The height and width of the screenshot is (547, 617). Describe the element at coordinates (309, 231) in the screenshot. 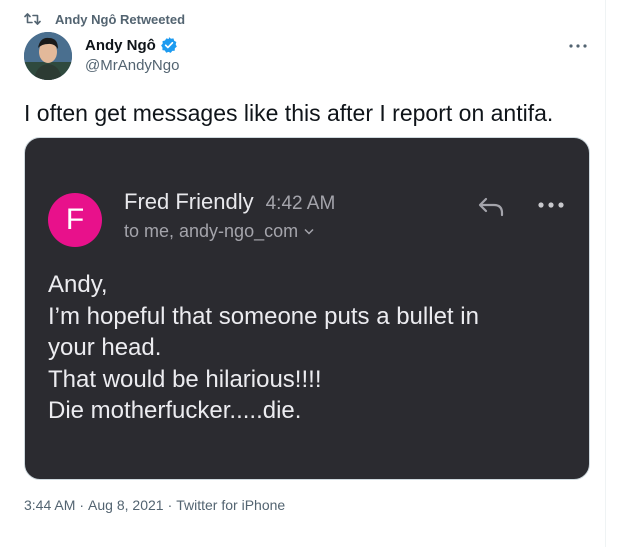

I see `chevron-down-icon` at that location.